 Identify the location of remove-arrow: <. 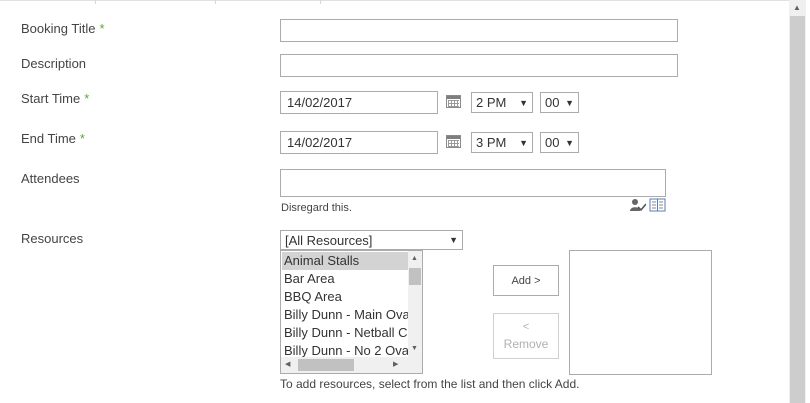
(526, 327).